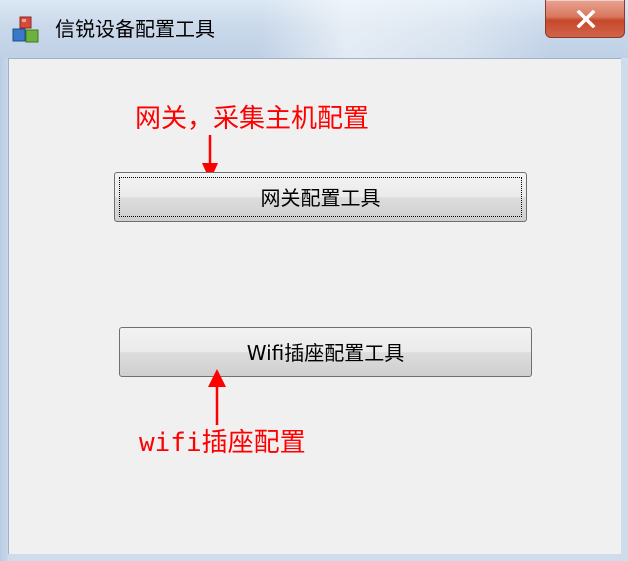 The height and width of the screenshot is (561, 628). I want to click on gateway-config-button: 网关配置工具, so click(320, 197).